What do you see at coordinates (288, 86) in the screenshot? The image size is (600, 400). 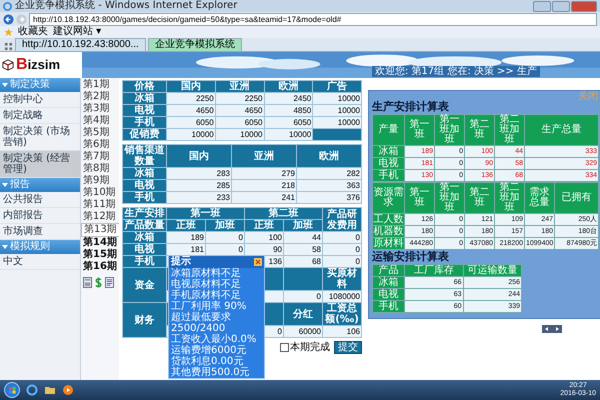 I see `table-header: 欧洲` at bounding box center [288, 86].